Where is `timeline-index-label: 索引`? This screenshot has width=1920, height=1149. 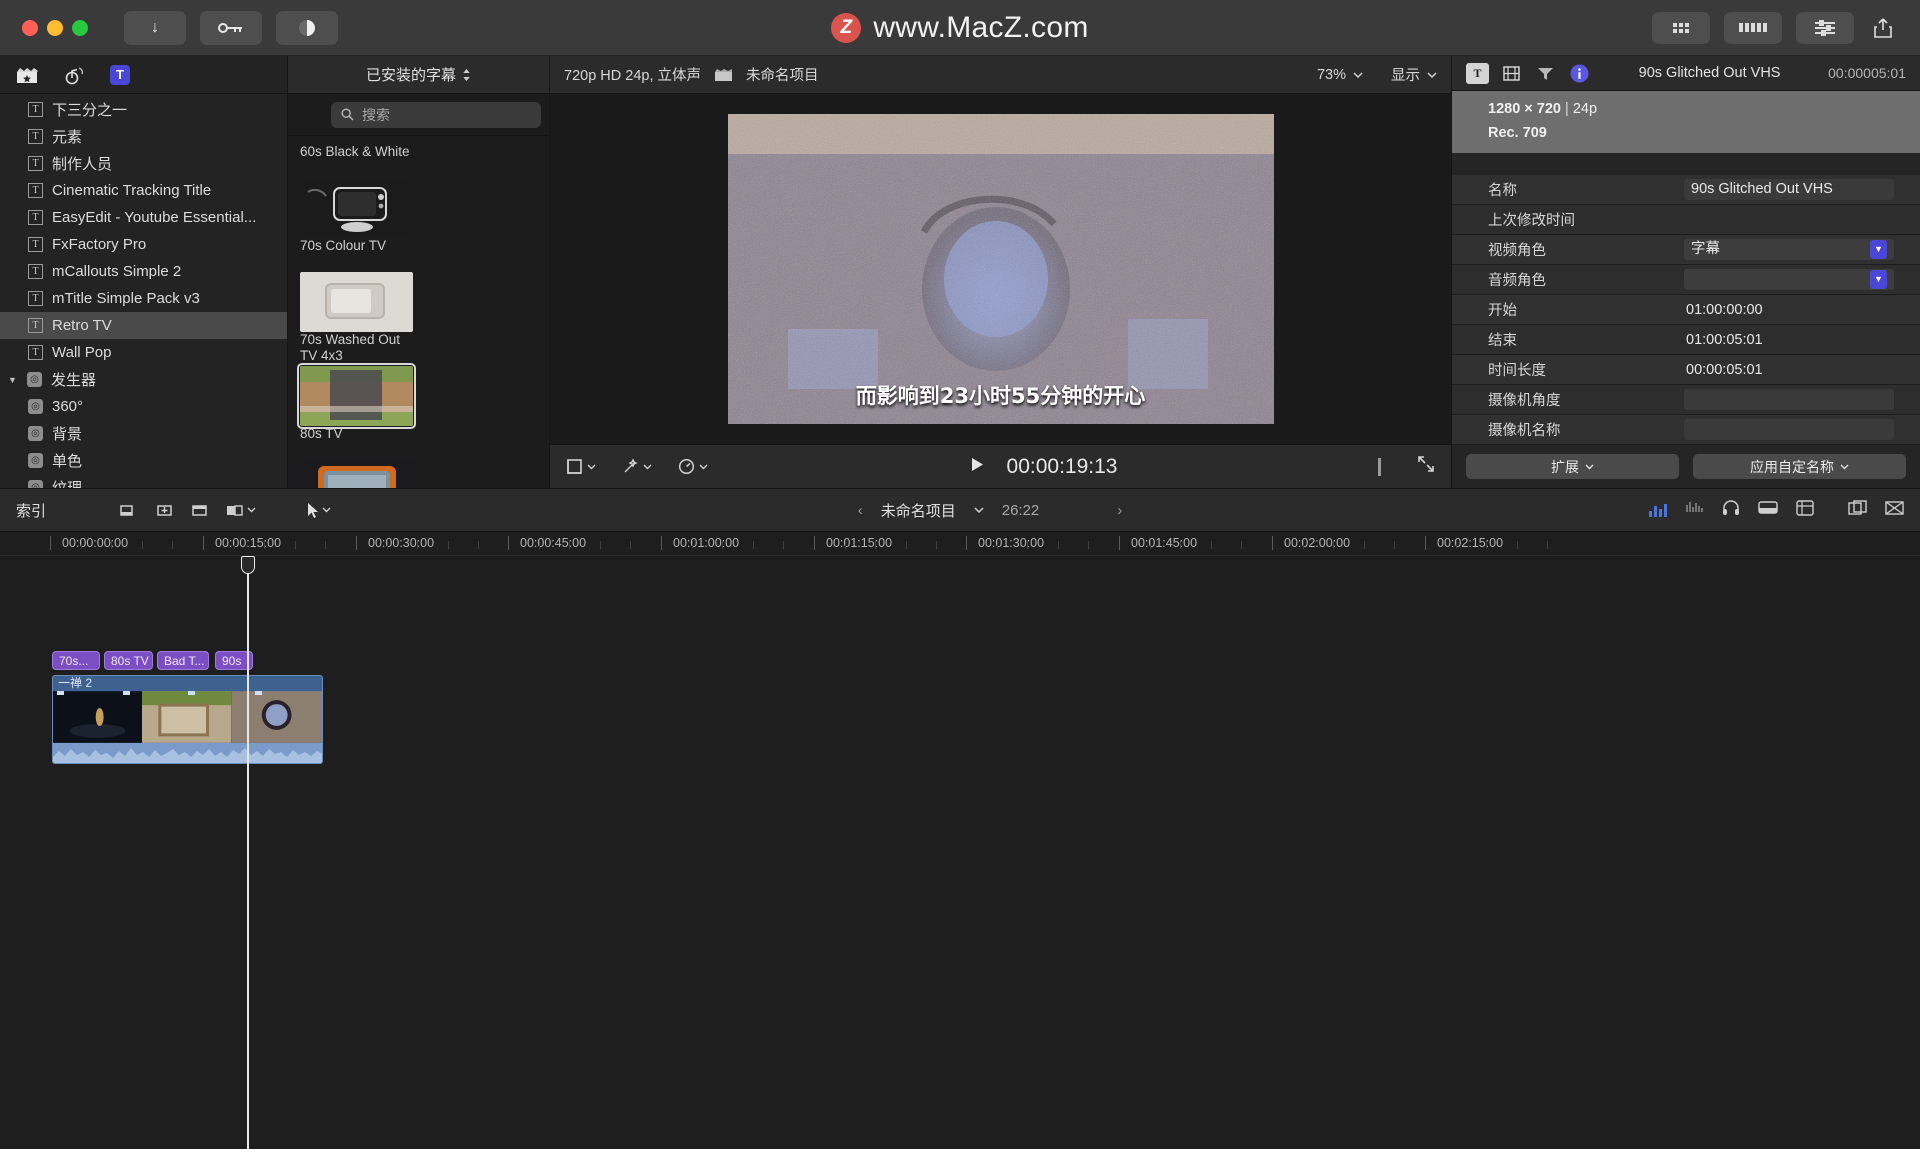
timeline-index-label: 索引 is located at coordinates (60, 510).